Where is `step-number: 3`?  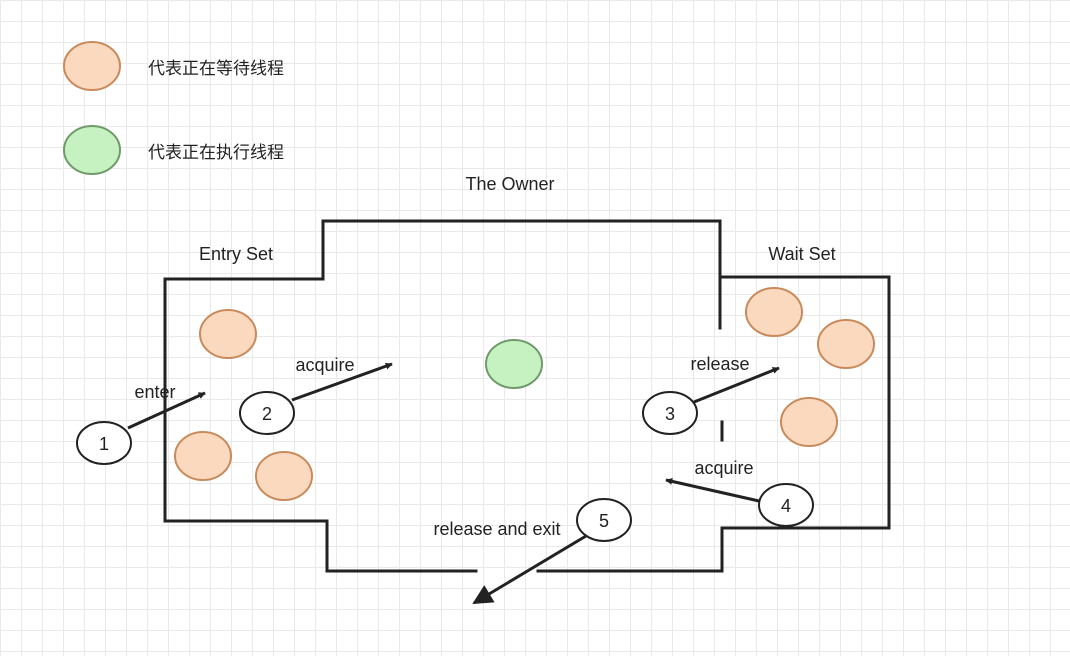
step-number: 3 is located at coordinates (670, 414).